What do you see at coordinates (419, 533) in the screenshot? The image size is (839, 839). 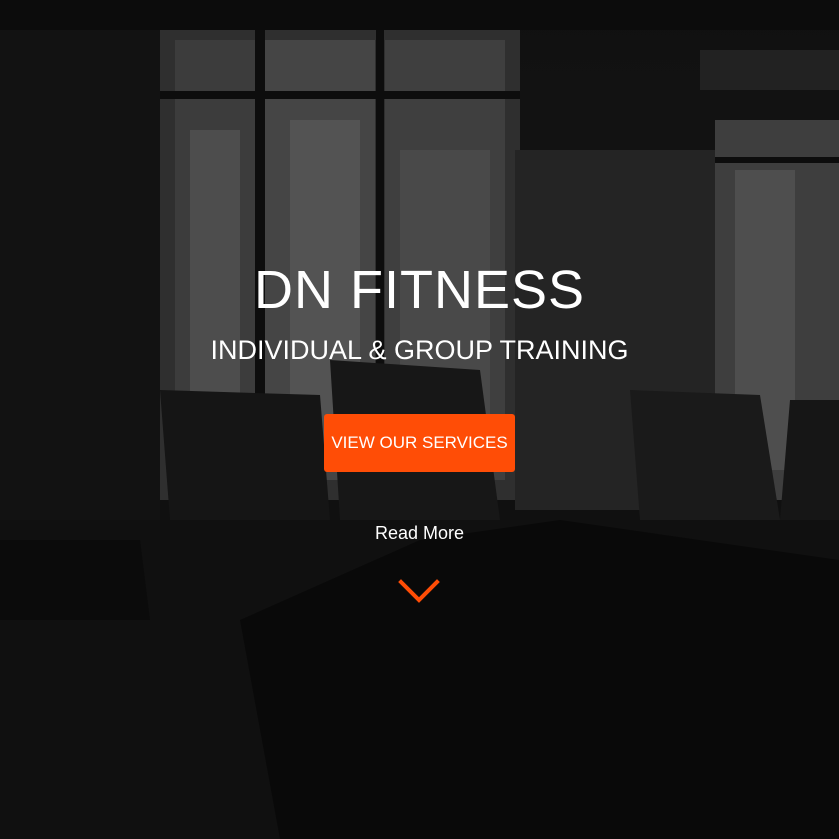 I see `read-more-link: Read More` at bounding box center [419, 533].